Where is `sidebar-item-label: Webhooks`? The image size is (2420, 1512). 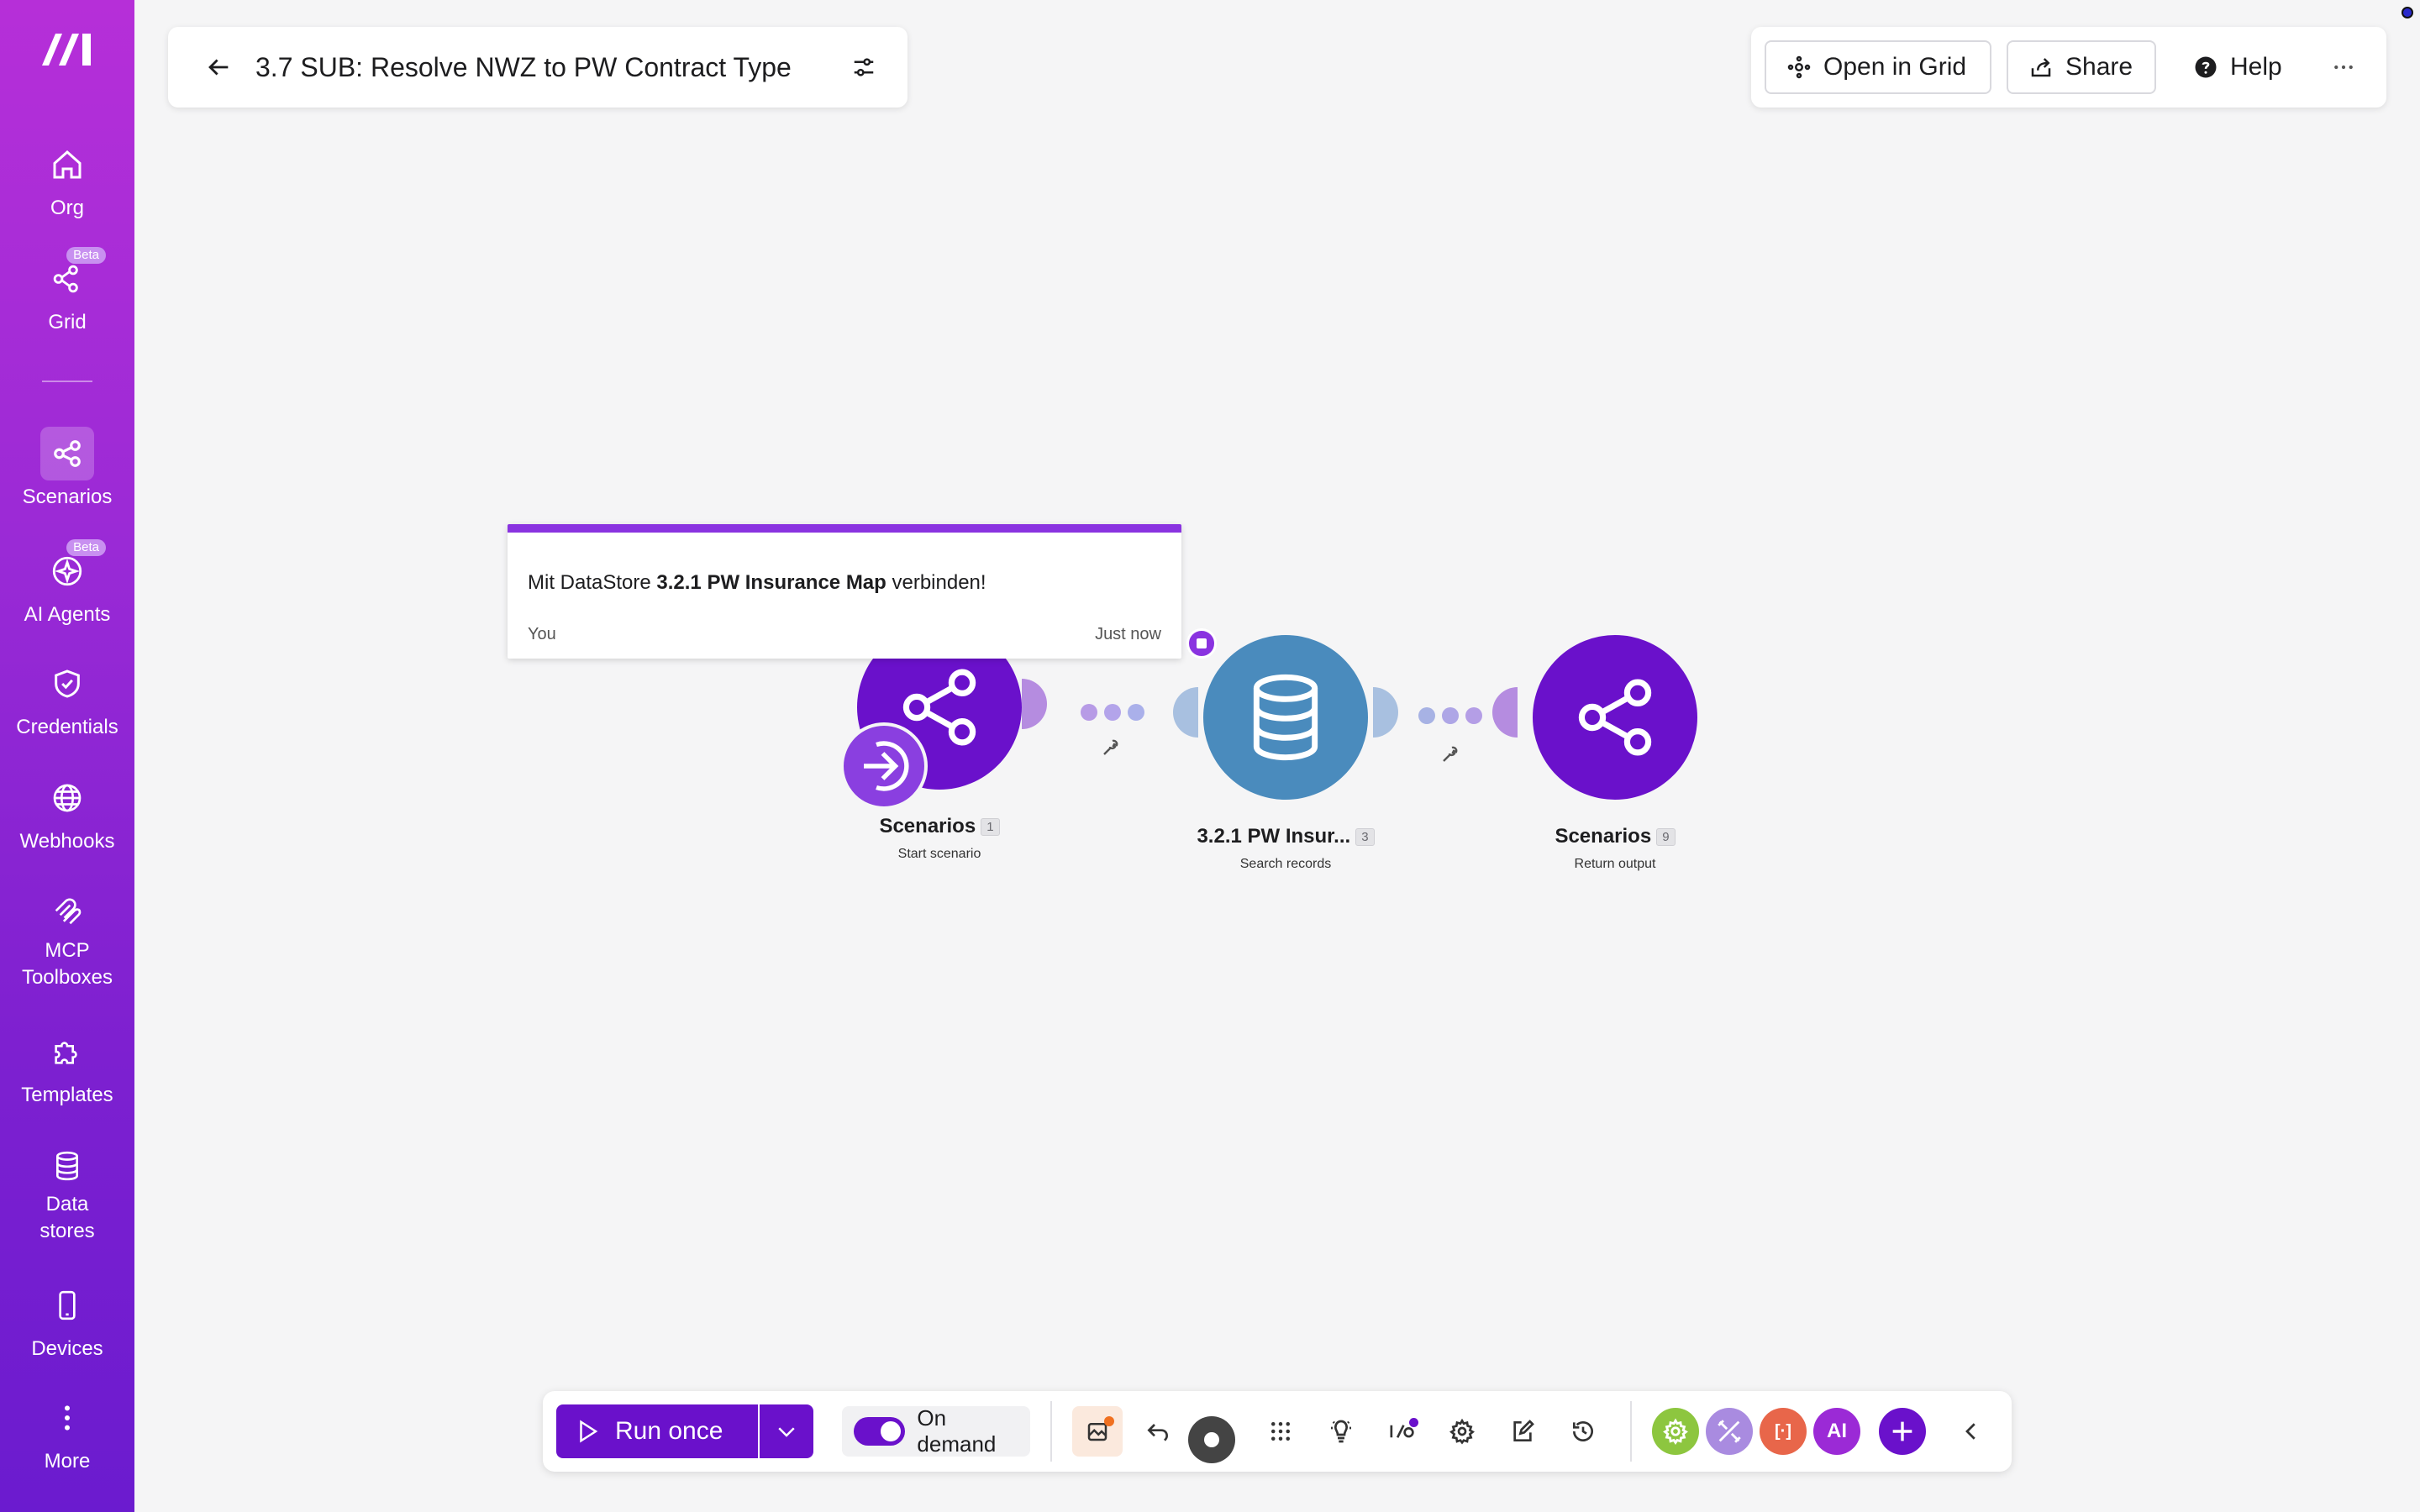
sidebar-item-label: Webhooks is located at coordinates (67, 841).